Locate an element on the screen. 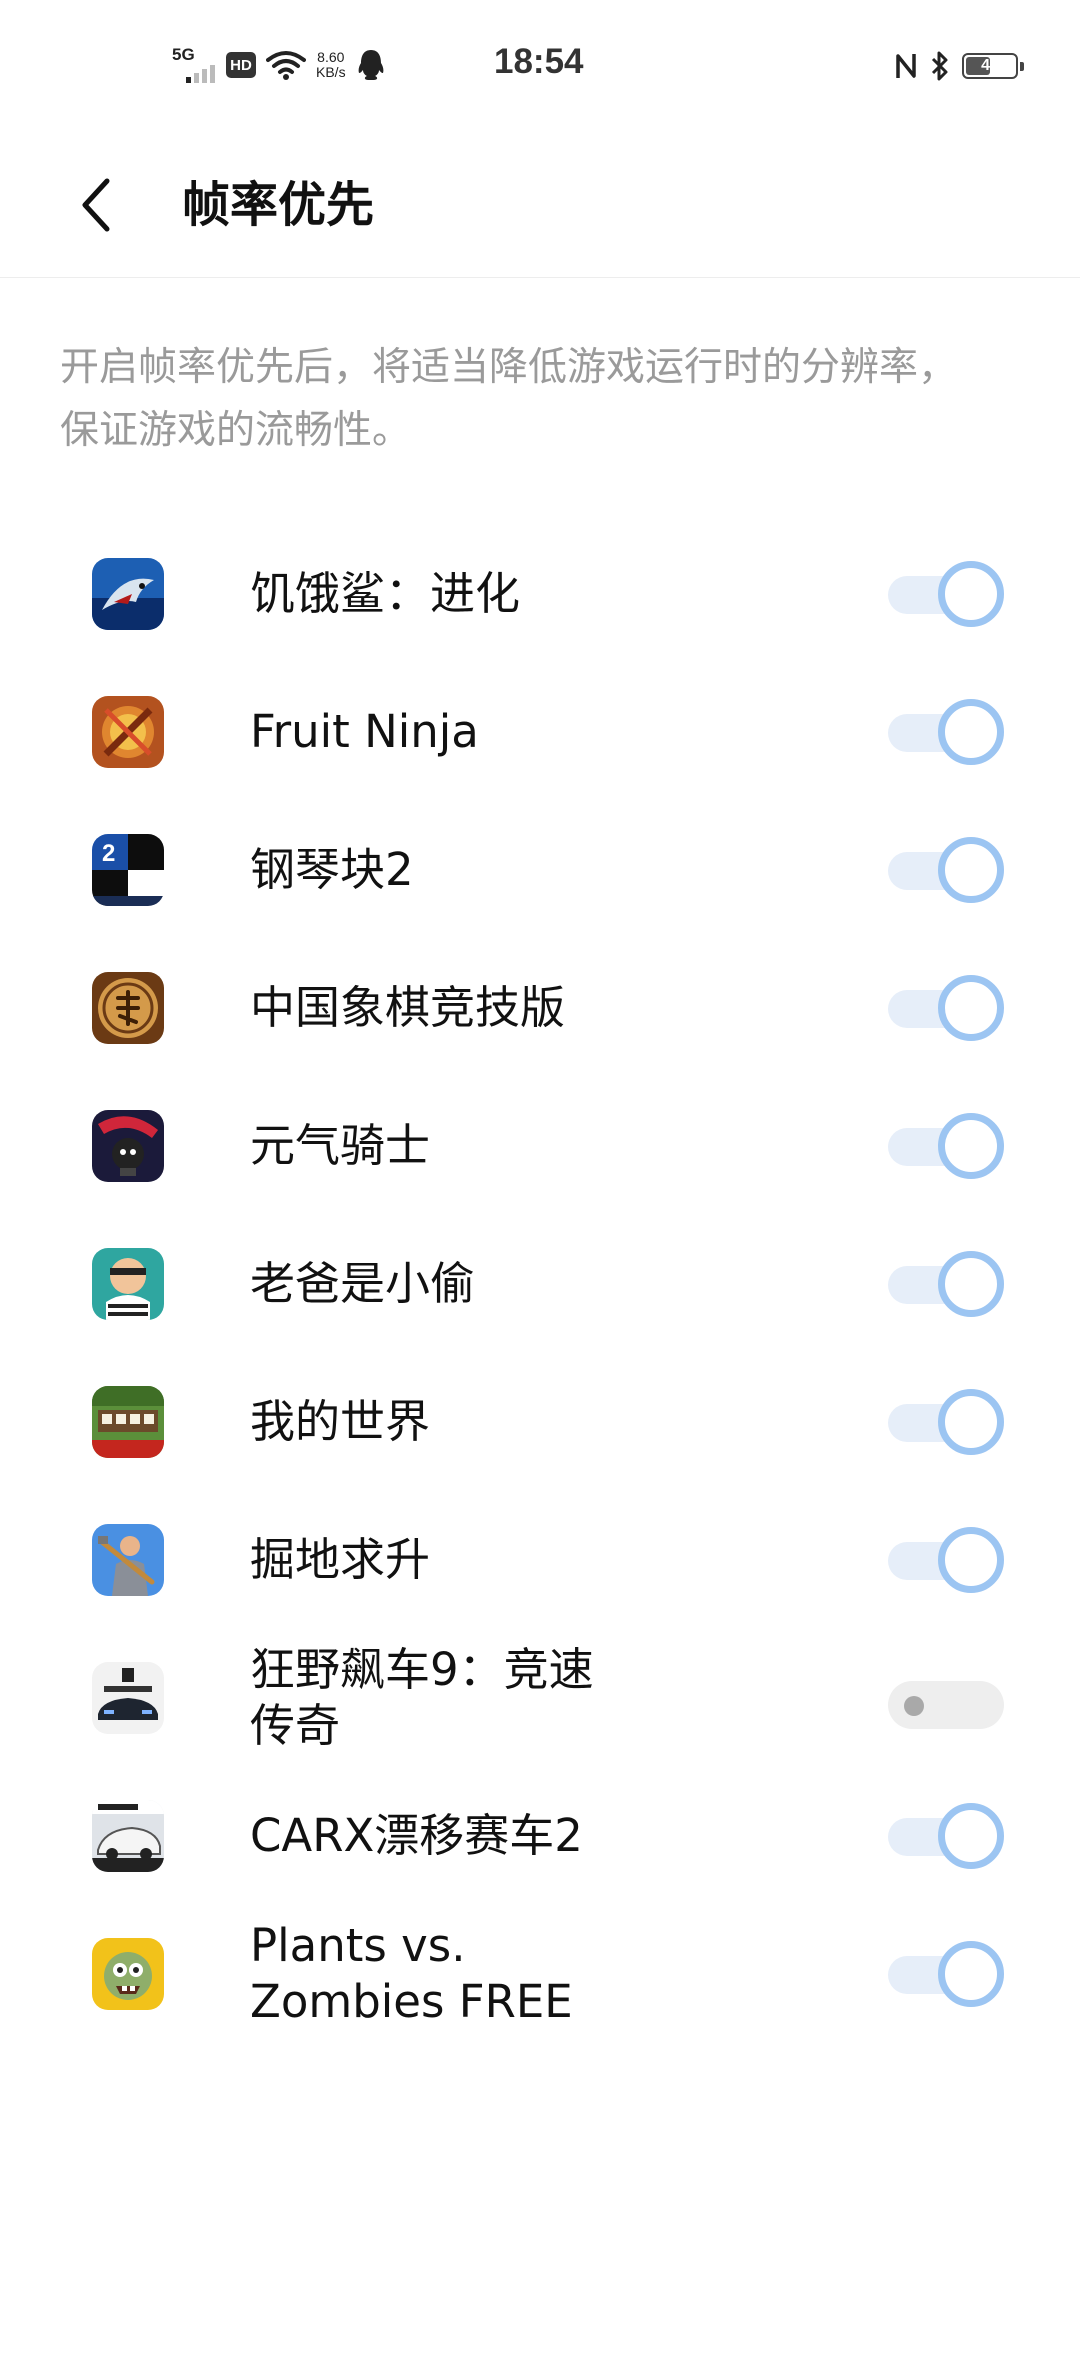 Image resolution: width=1080 pixels, height=2376 pixels. back-button is located at coordinates (97, 205).